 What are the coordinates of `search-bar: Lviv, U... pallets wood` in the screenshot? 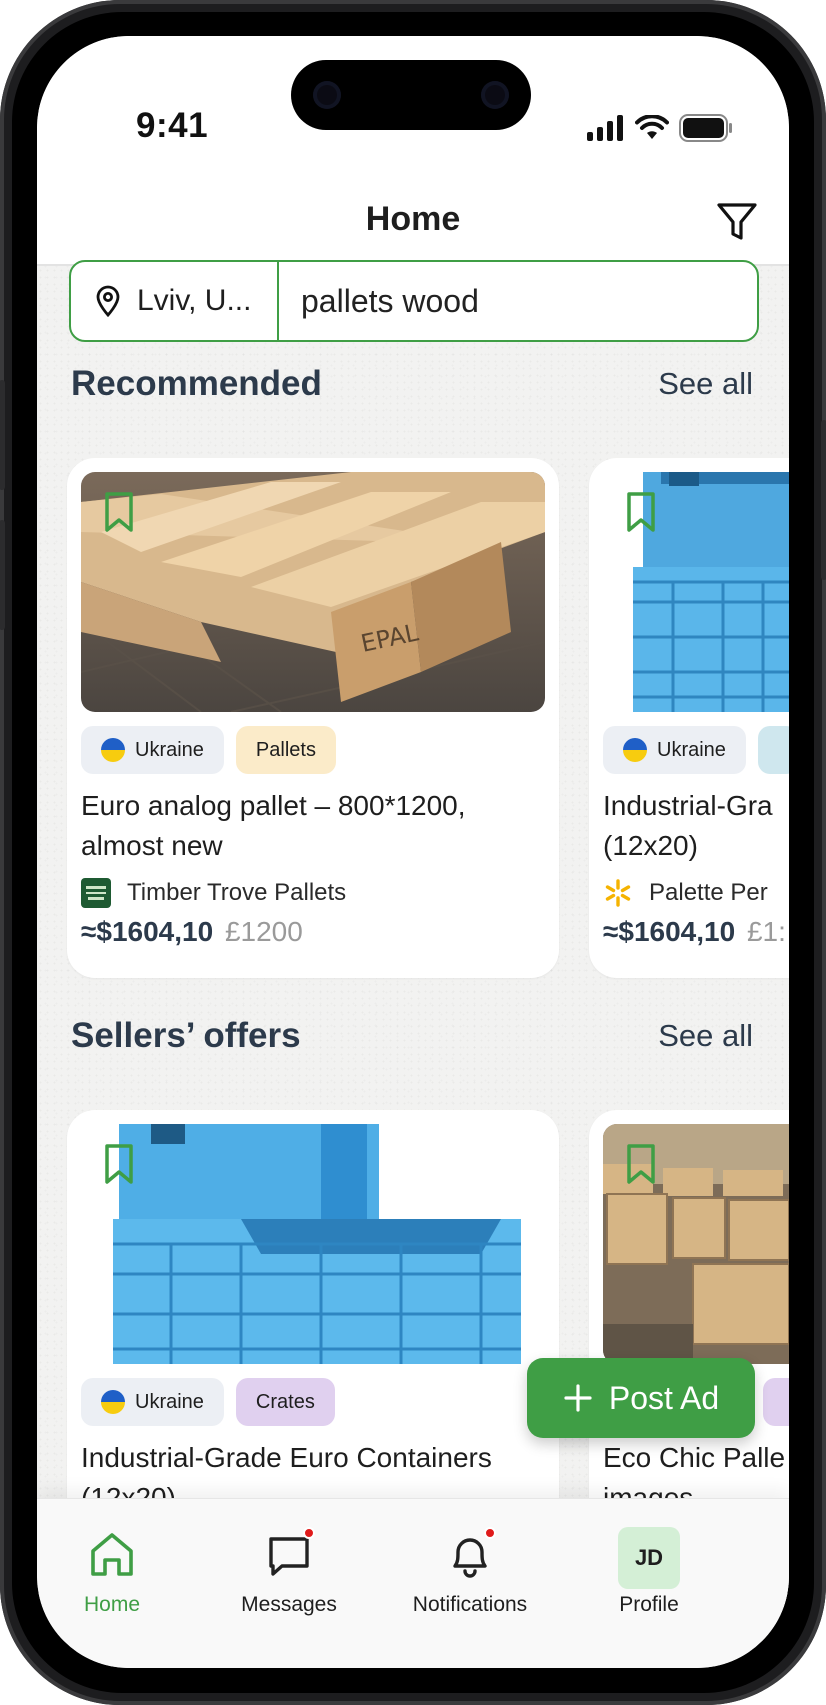 It's located at (414, 301).